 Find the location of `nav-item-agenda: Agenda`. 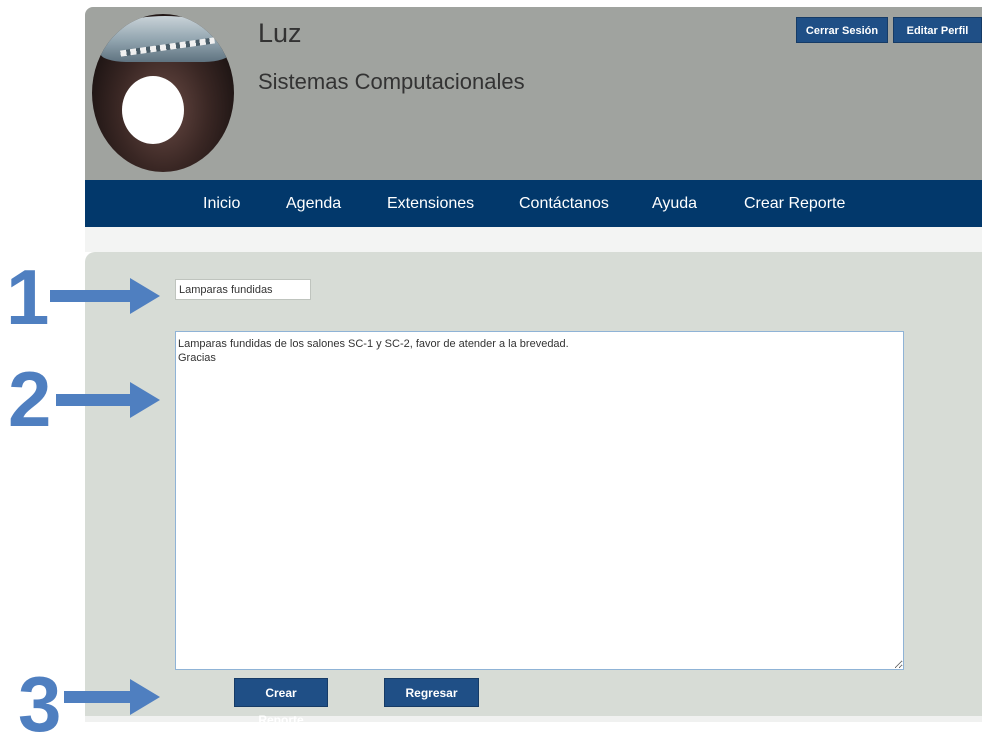

nav-item-agenda: Agenda is located at coordinates (313, 203).